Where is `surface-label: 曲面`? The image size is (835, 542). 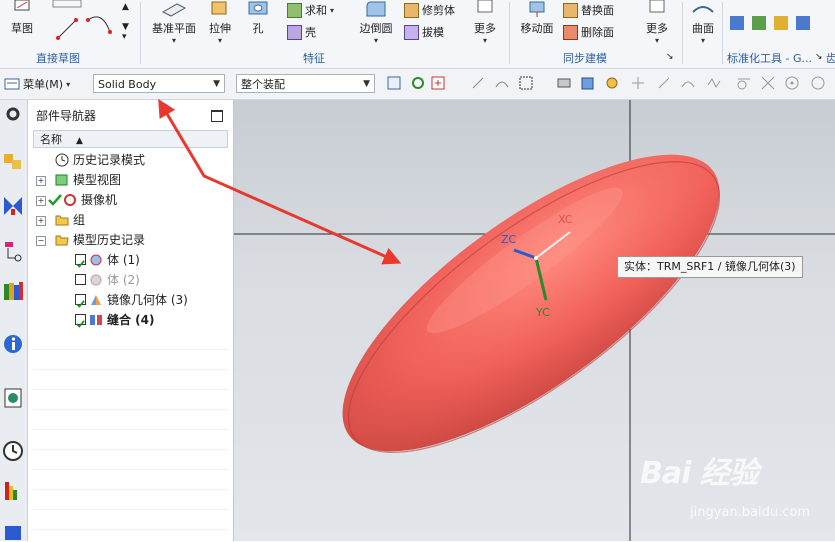 surface-label: 曲面 is located at coordinates (703, 28).